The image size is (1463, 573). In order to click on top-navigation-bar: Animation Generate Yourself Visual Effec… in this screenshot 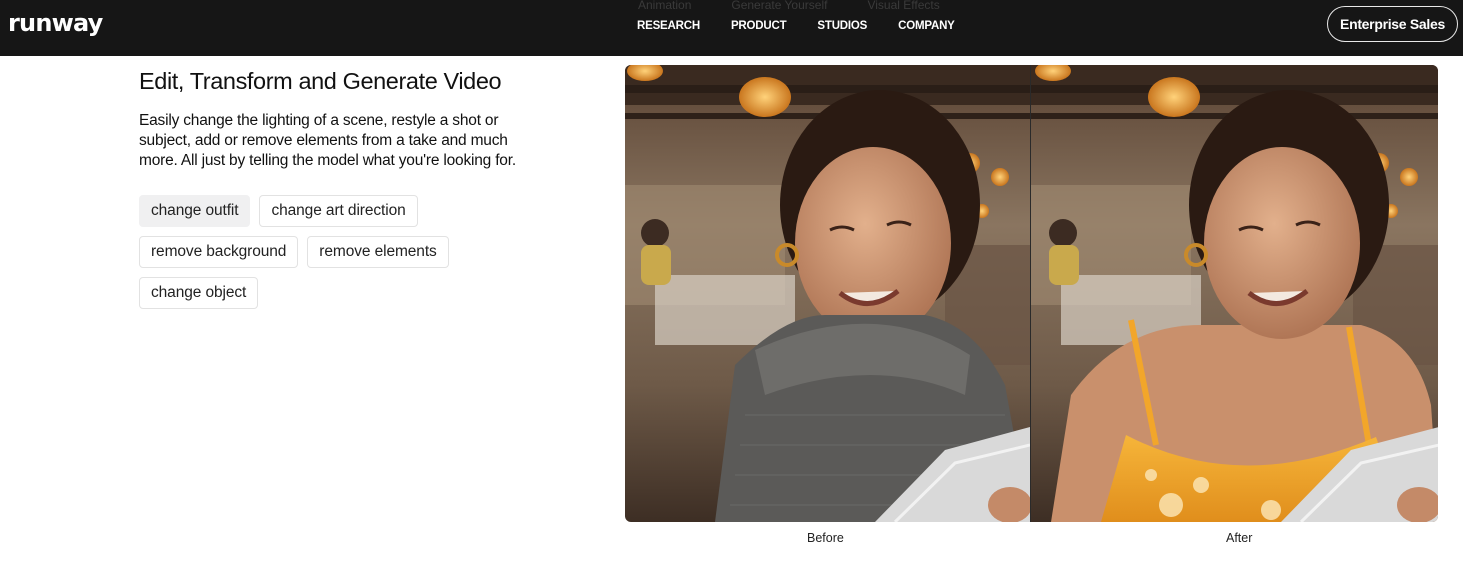, I will do `click(731, 28)`.